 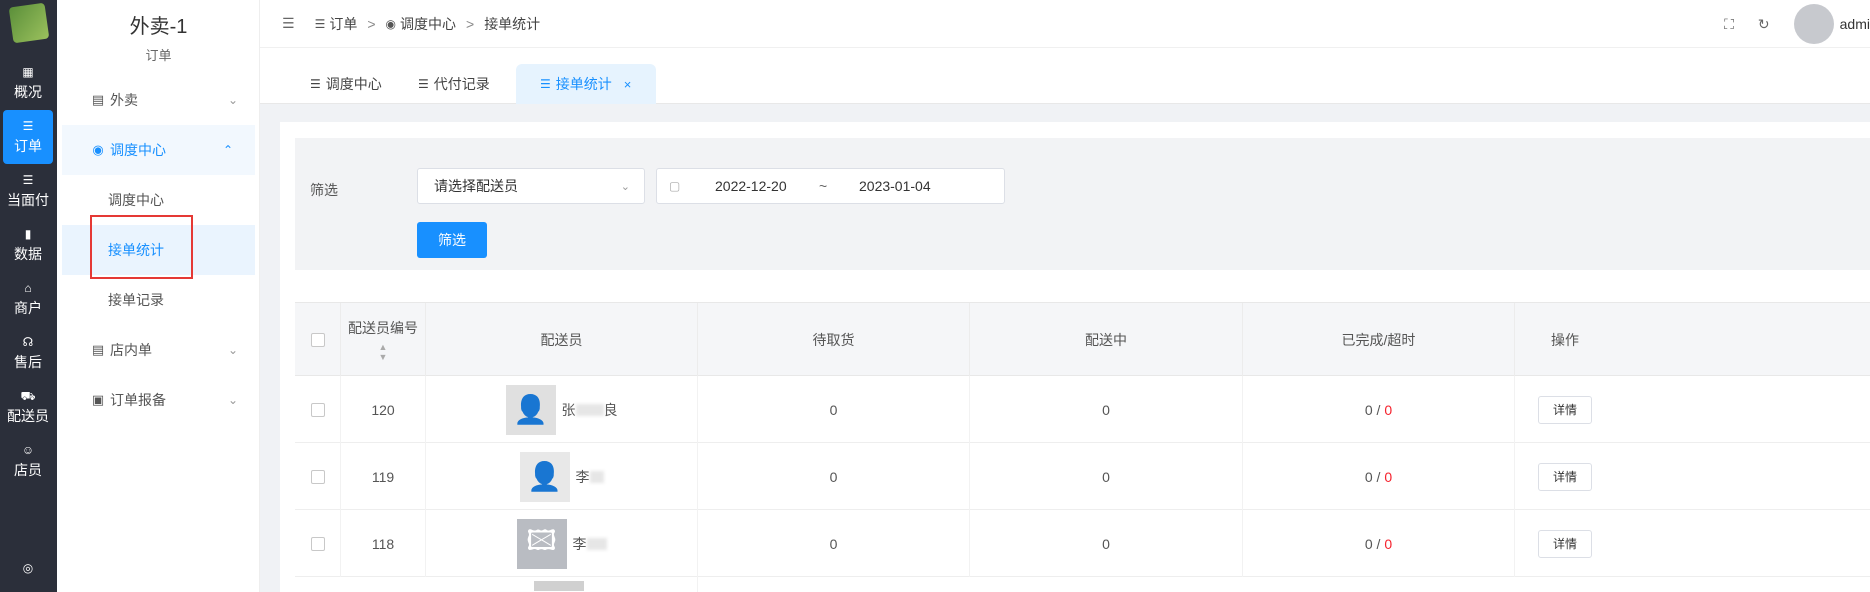 I want to click on actions-cell: 详情, so click(x=1565, y=543).